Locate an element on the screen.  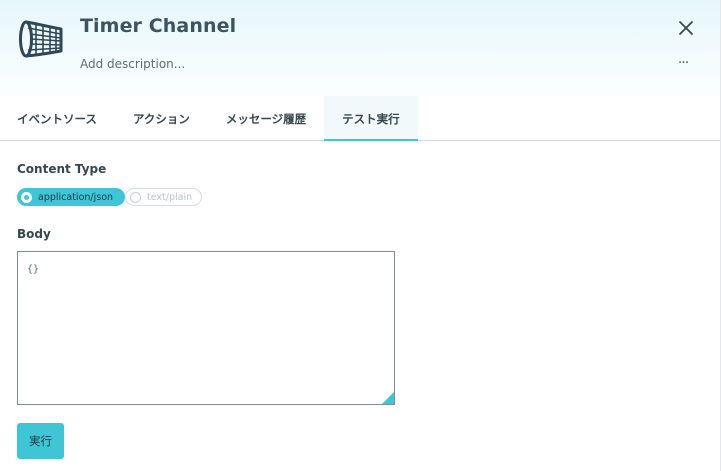
tab-message-history: メッセージ履歴 is located at coordinates (266, 118).